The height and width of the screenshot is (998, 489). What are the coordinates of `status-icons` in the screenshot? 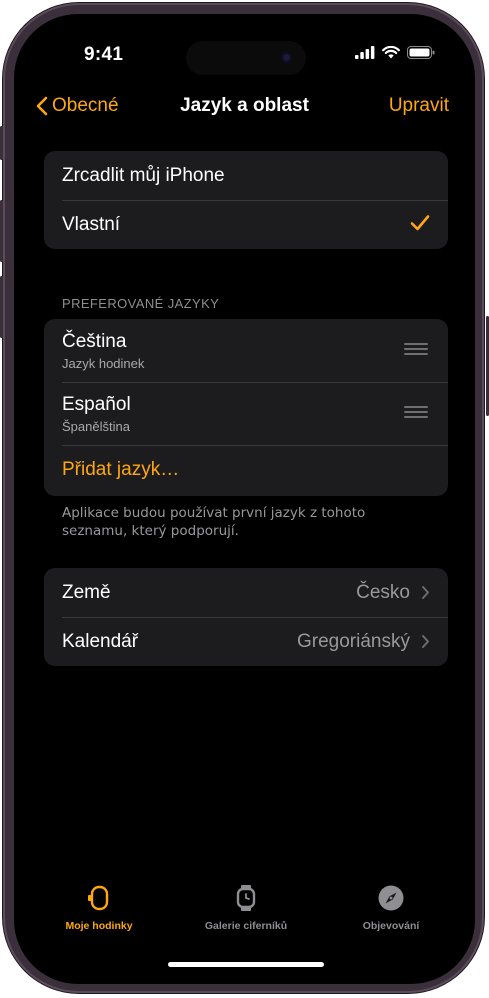 It's located at (395, 52).